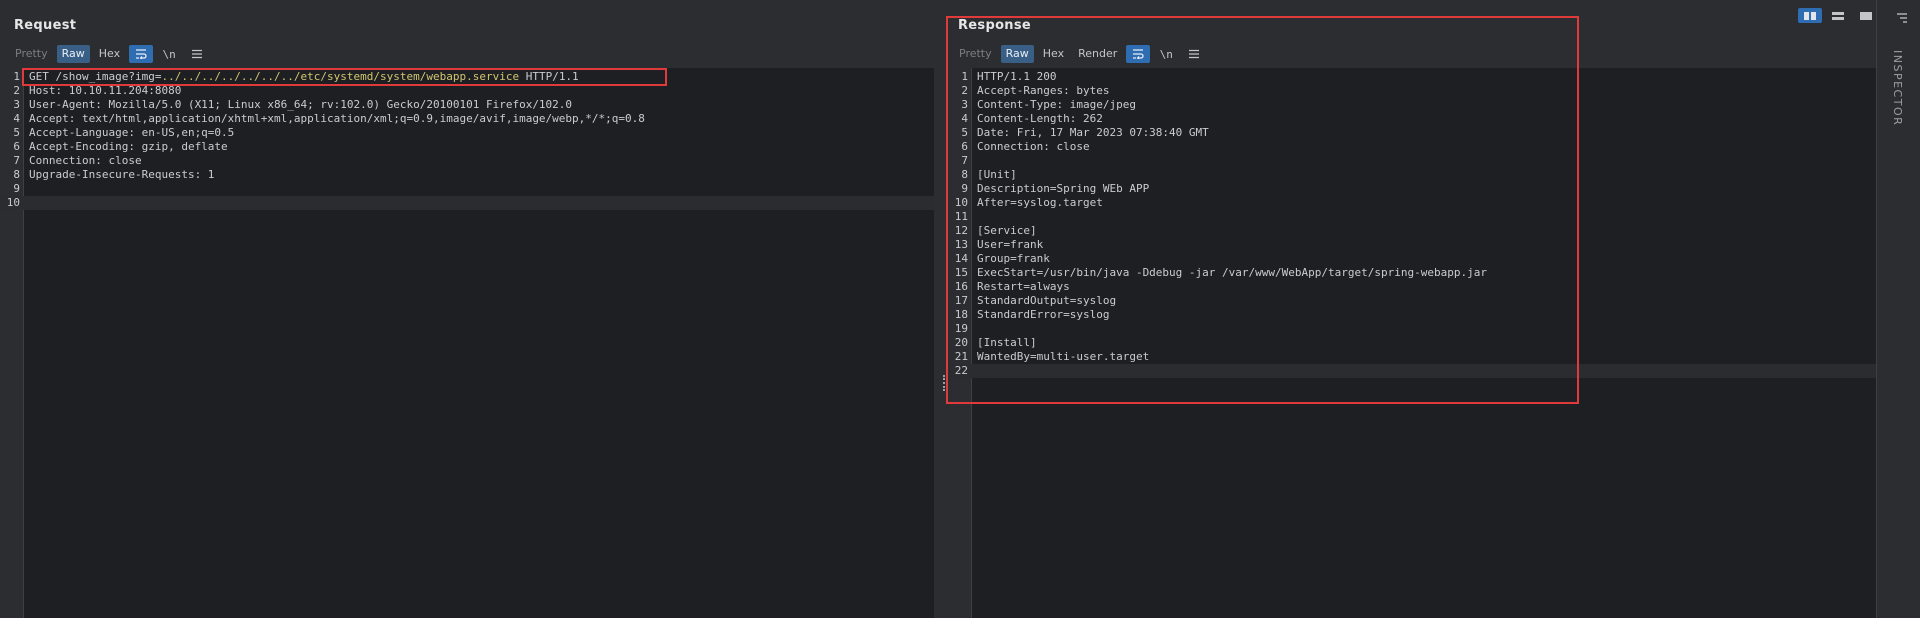 This screenshot has width=1920, height=618. I want to click on line-text: [Unit], so click(997, 174).